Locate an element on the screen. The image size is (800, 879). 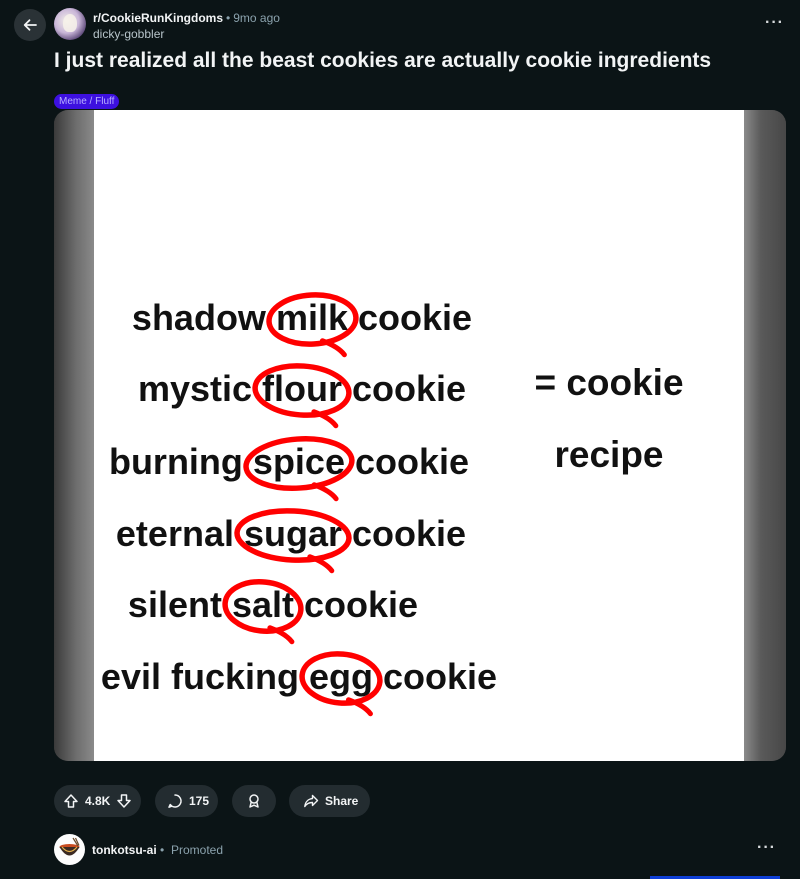
author-link: dicky-gobbler is located at coordinates (128, 34).